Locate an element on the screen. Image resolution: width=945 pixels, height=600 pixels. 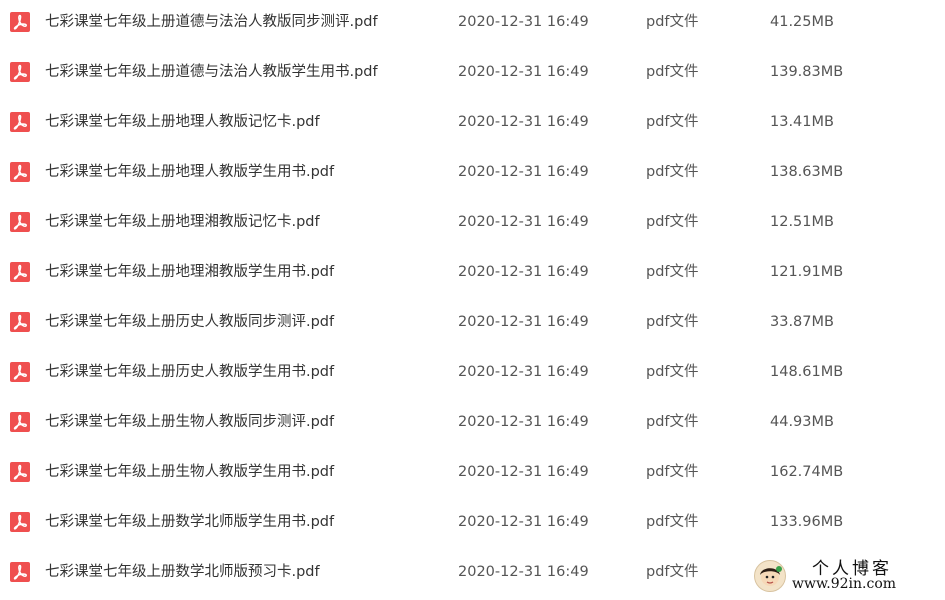
file-name: 七彩课堂七年级上册历史人教版学生用书.pdf is located at coordinates (190, 372).